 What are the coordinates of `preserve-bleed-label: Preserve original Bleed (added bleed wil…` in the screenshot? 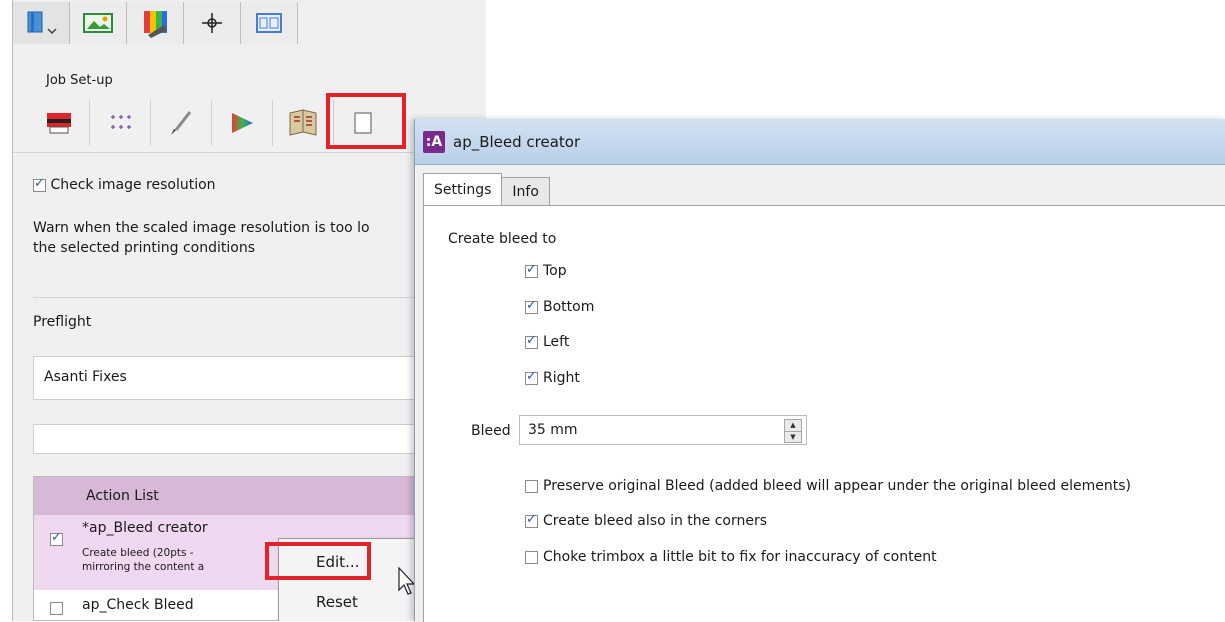 It's located at (837, 486).